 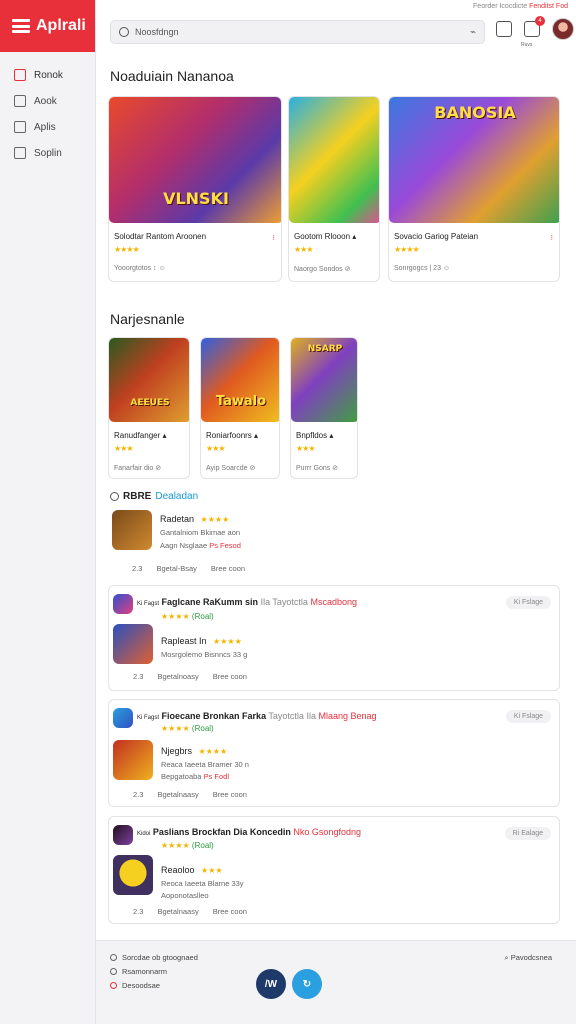 I want to click on sidebar-item-list: Soplin, so click(x=47, y=153).